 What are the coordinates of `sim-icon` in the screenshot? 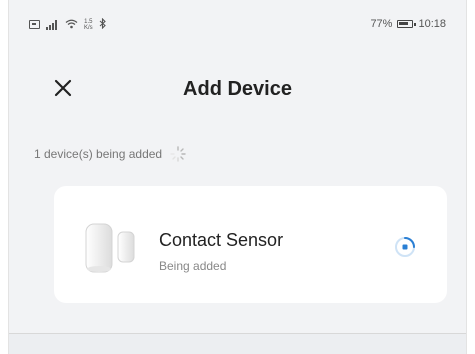 It's located at (34, 24).